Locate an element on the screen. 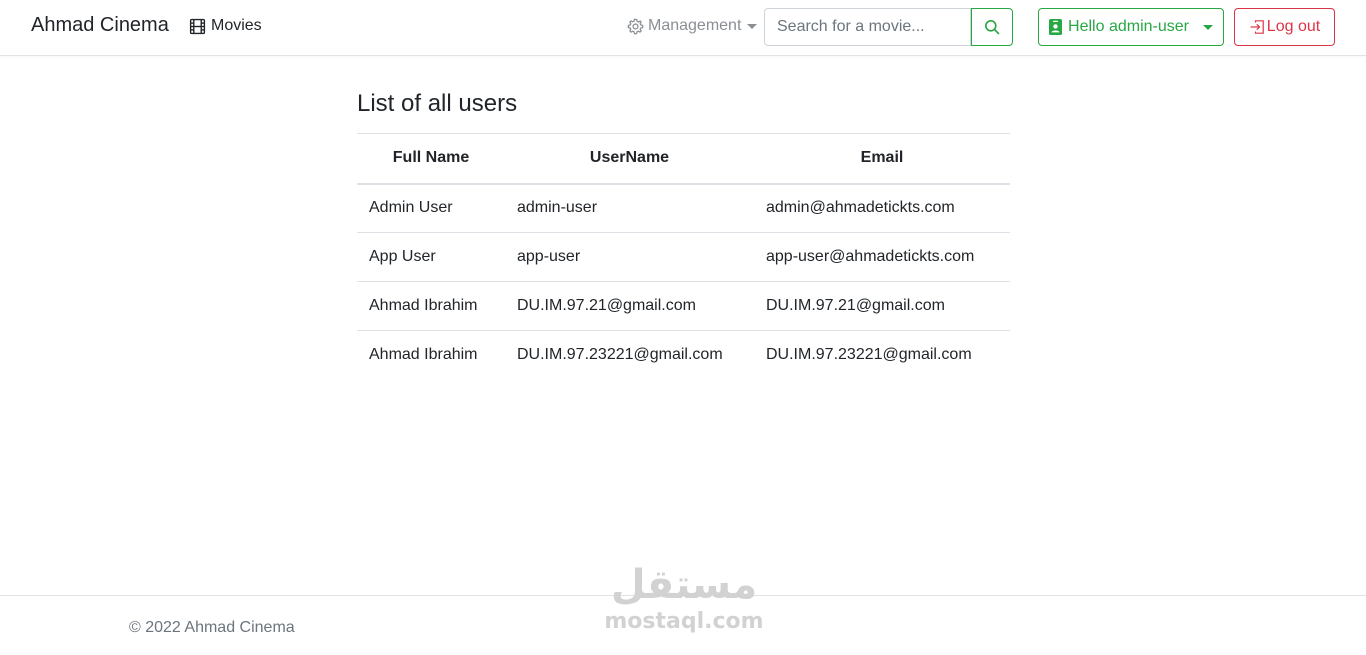 The height and width of the screenshot is (655, 1366). watermark-latin-text: mostaql.com is located at coordinates (684, 621).